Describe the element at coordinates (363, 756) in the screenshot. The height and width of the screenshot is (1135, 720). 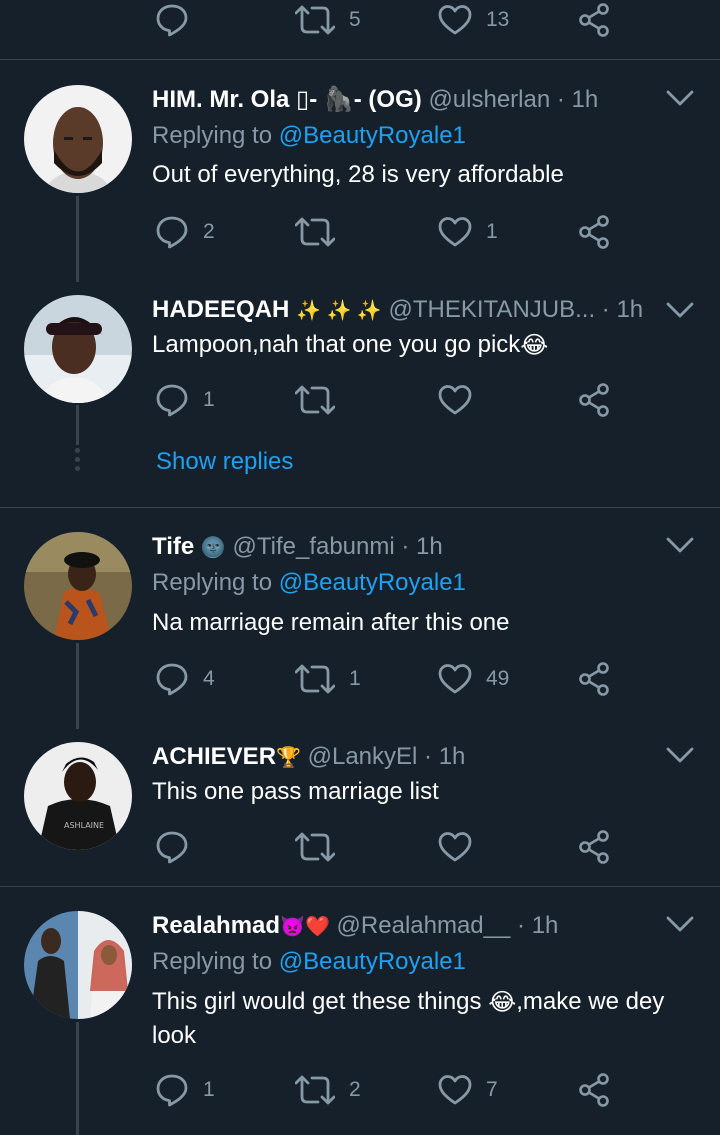
I see `user-handle: @LankyEl` at that location.